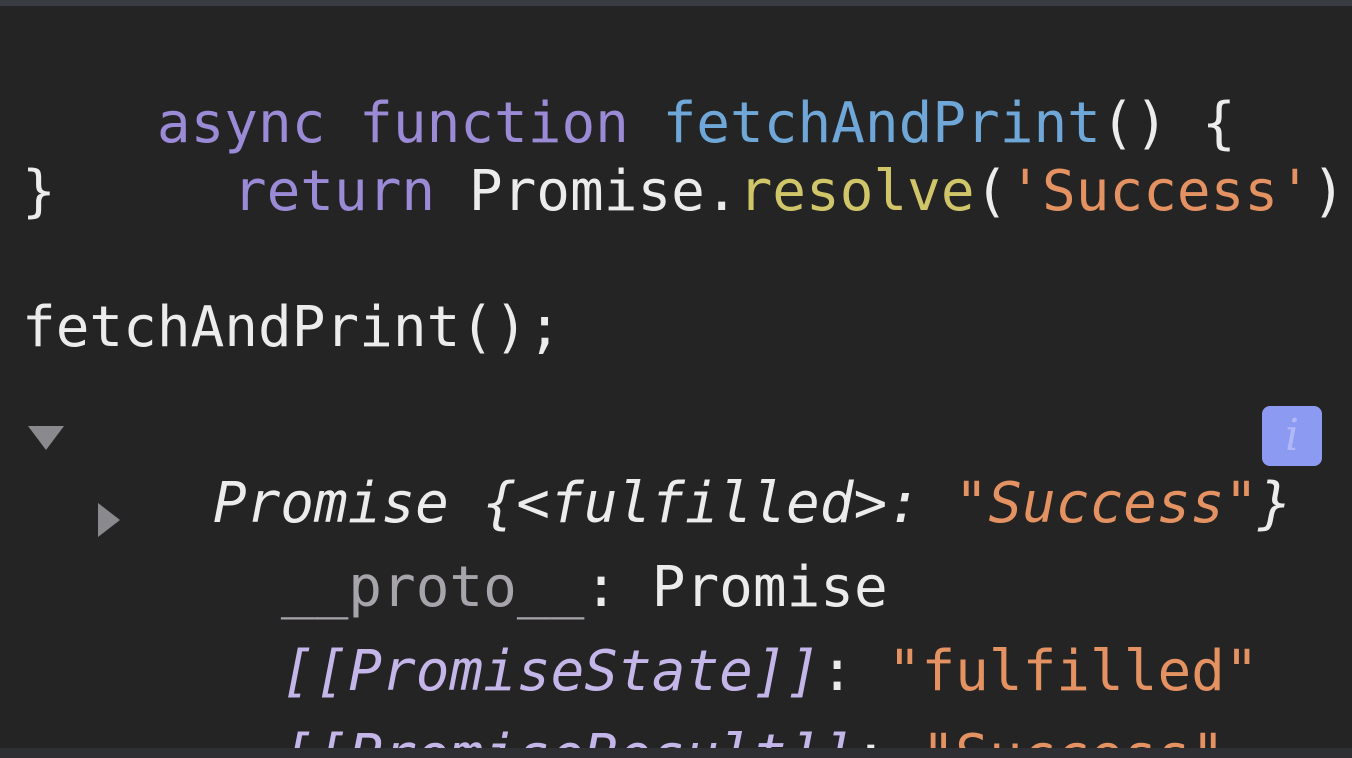  I want to click on promise-result-row: [[PromiseResult]]: "Success", so click(685, 706).